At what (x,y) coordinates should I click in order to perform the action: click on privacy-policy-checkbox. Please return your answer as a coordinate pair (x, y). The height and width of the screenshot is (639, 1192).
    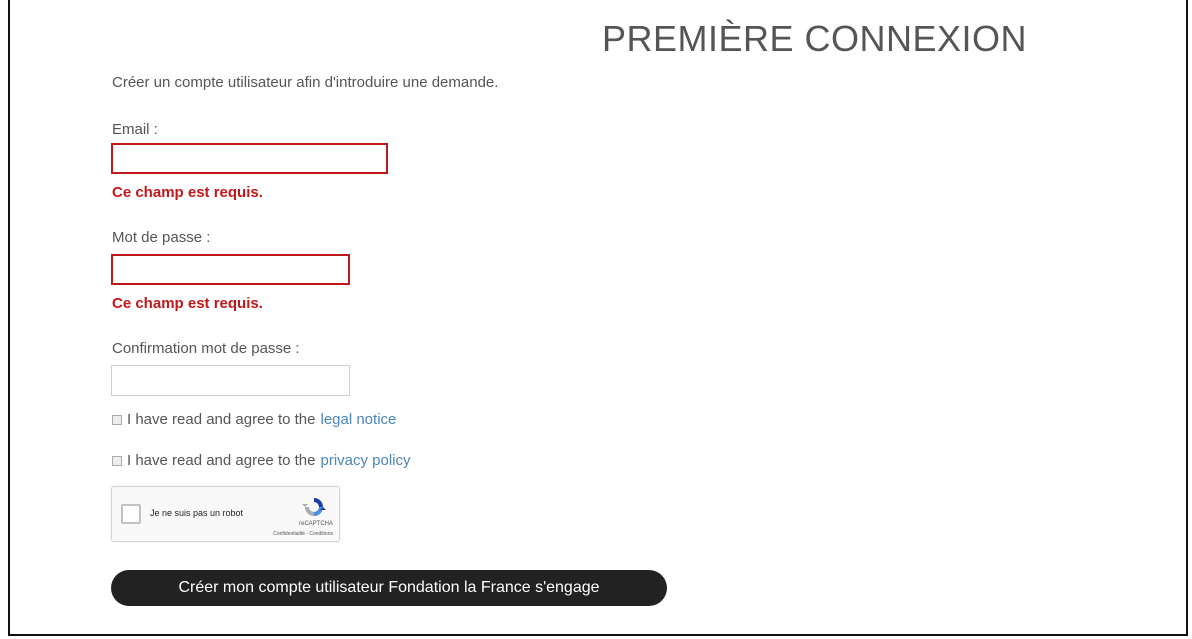
    Looking at the image, I should click on (117, 461).